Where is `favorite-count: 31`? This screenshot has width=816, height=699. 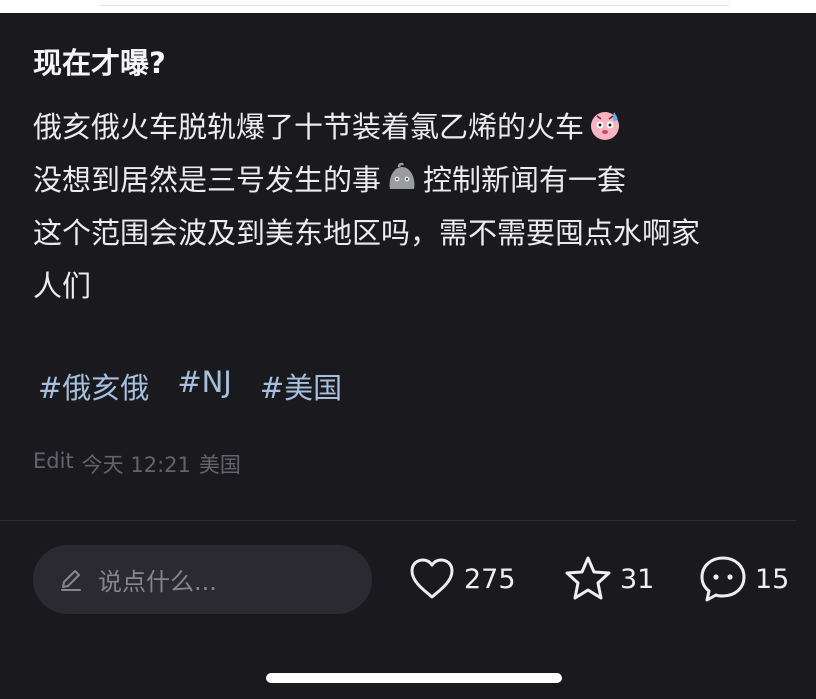
favorite-count: 31 is located at coordinates (637, 579).